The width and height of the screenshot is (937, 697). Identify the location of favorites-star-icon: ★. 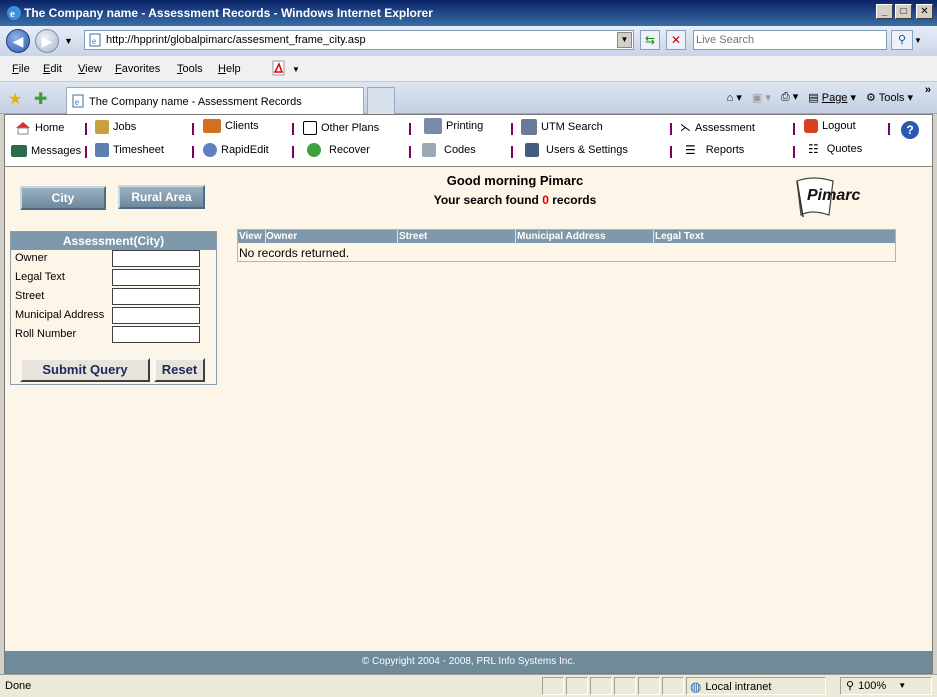
(15, 99).